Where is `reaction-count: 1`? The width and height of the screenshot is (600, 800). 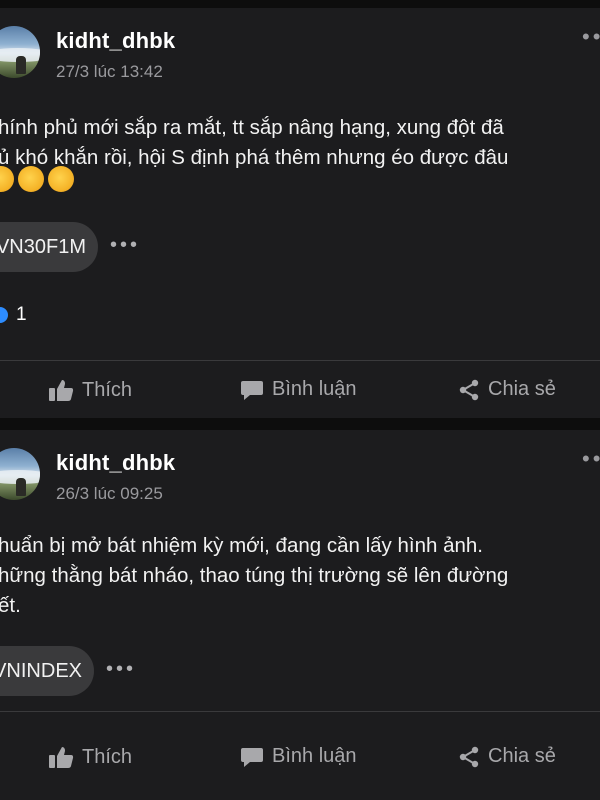 reaction-count: 1 is located at coordinates (21, 314).